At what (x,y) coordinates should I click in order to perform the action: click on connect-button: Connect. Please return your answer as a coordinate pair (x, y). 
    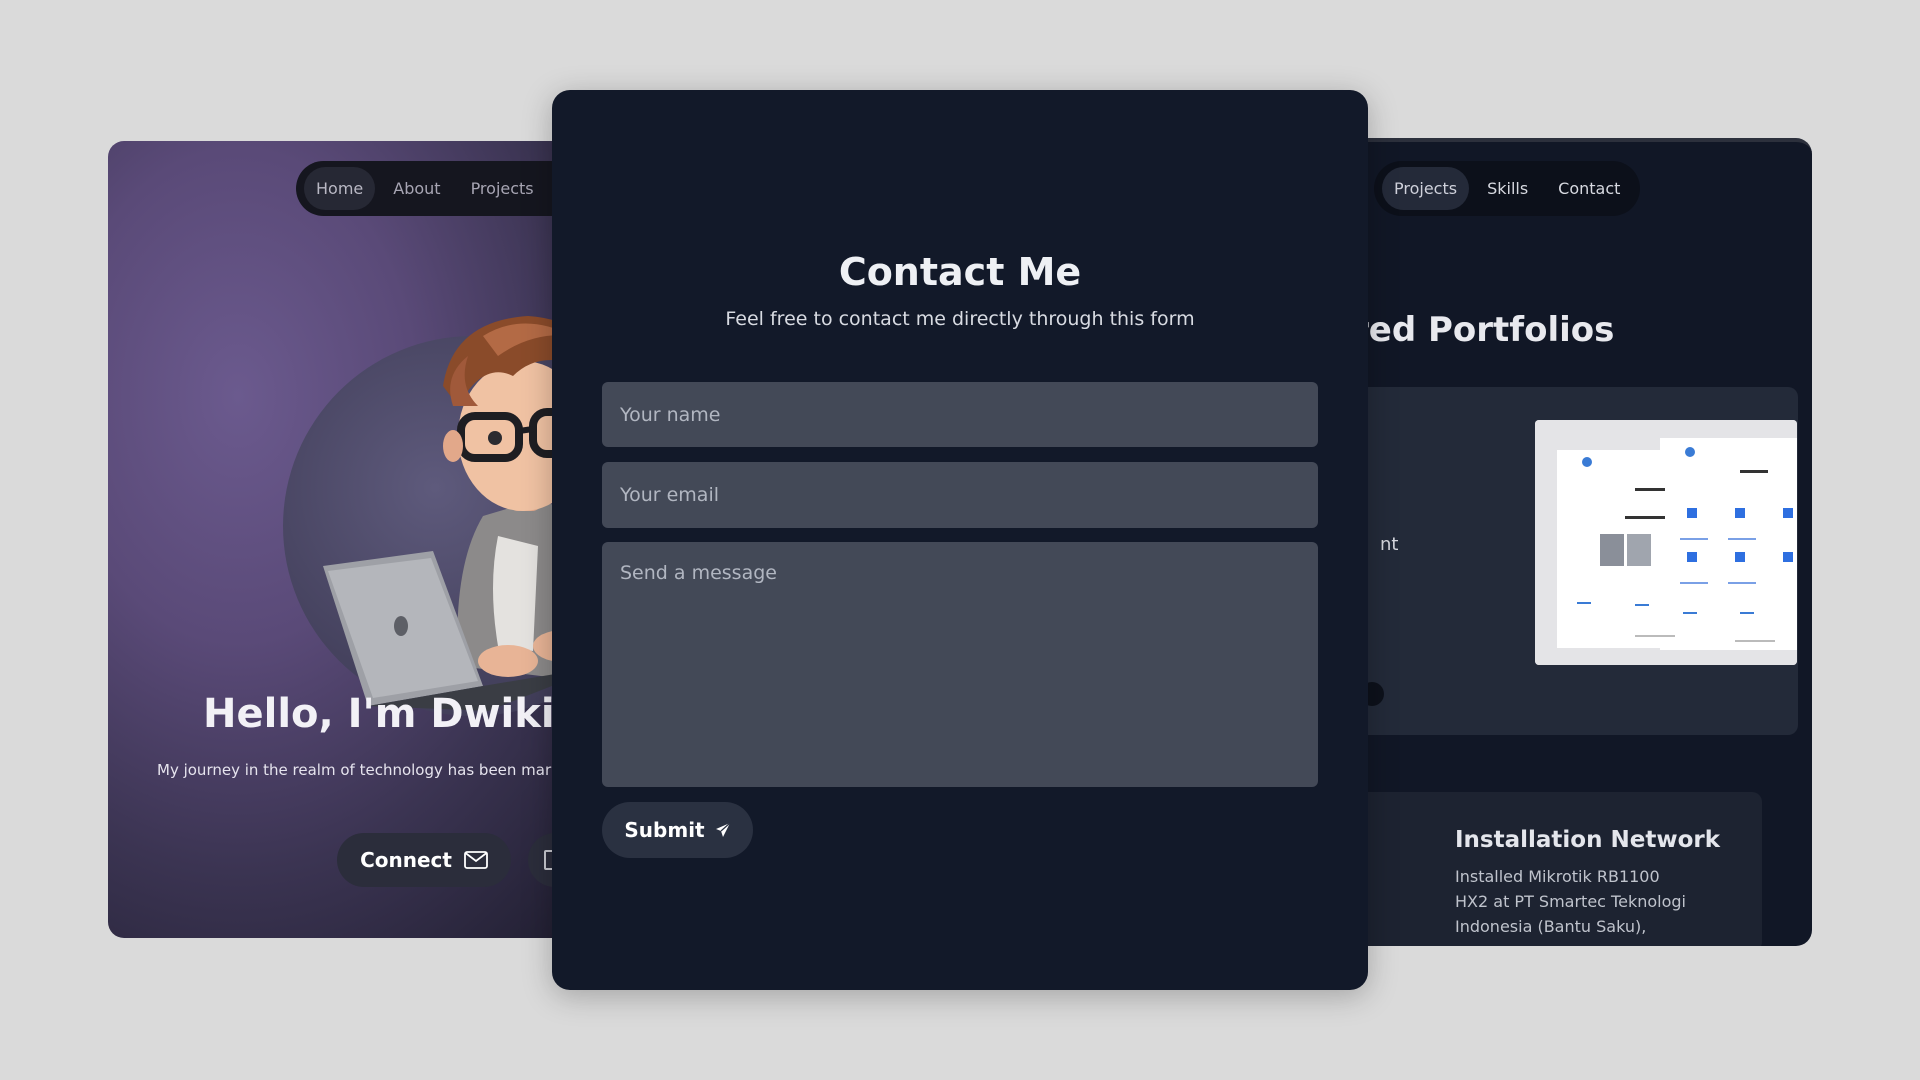
    Looking at the image, I should click on (424, 860).